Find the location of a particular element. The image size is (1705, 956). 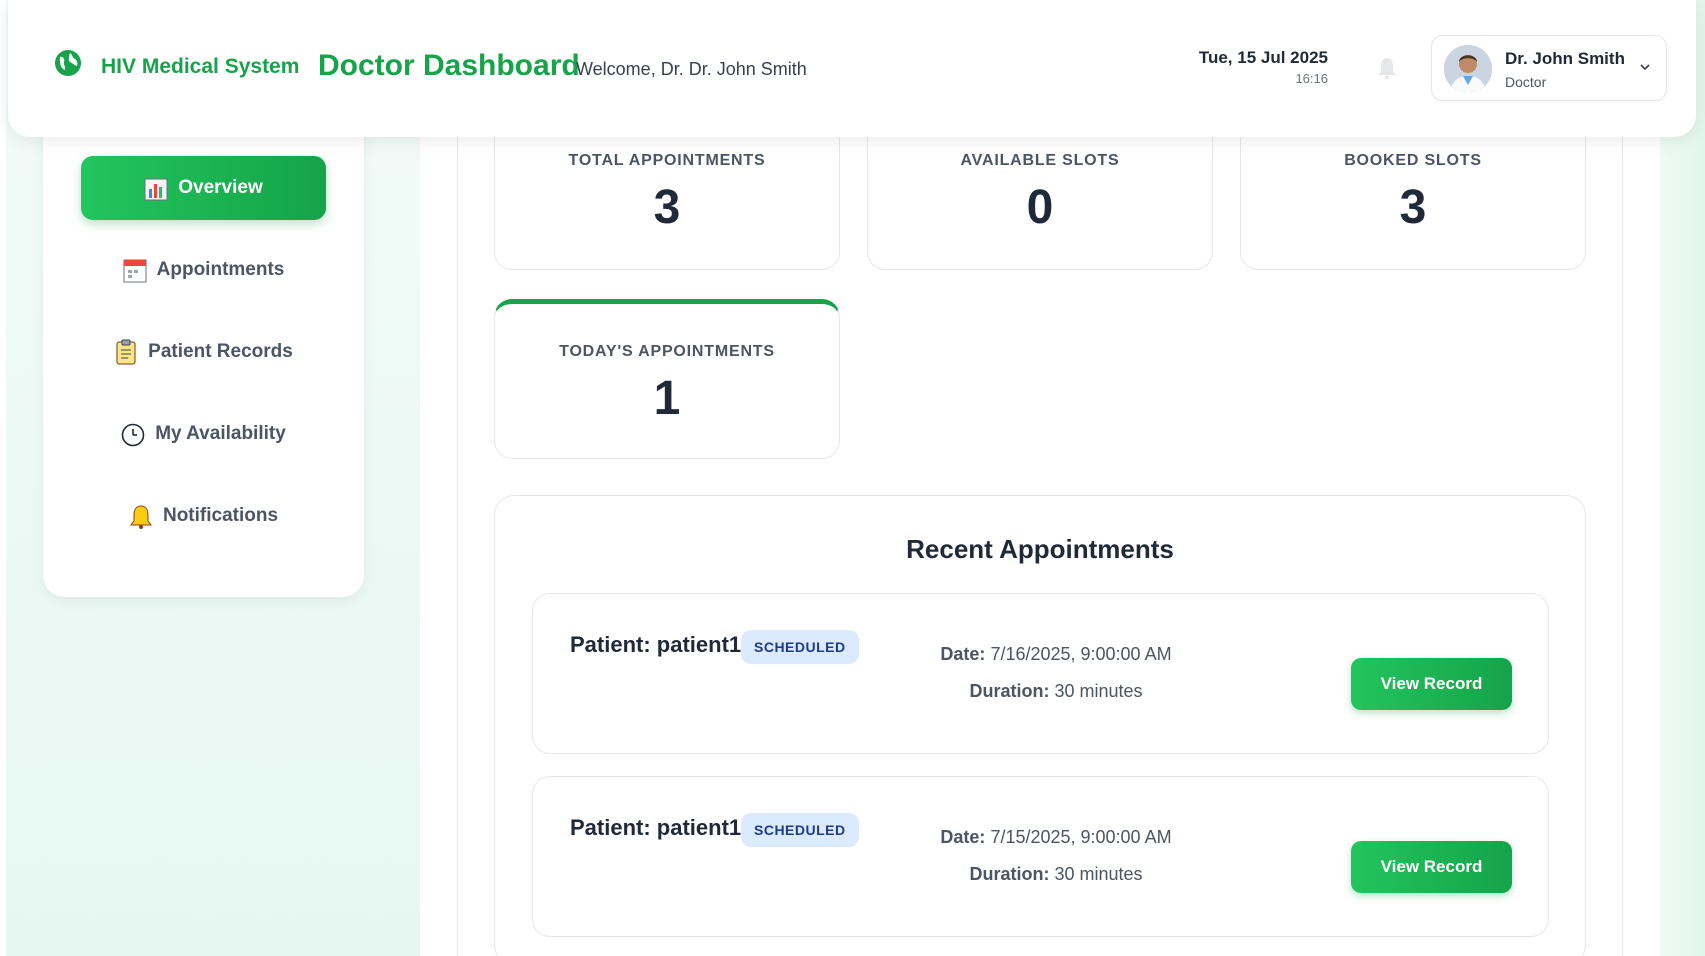

avatar is located at coordinates (1468, 69).